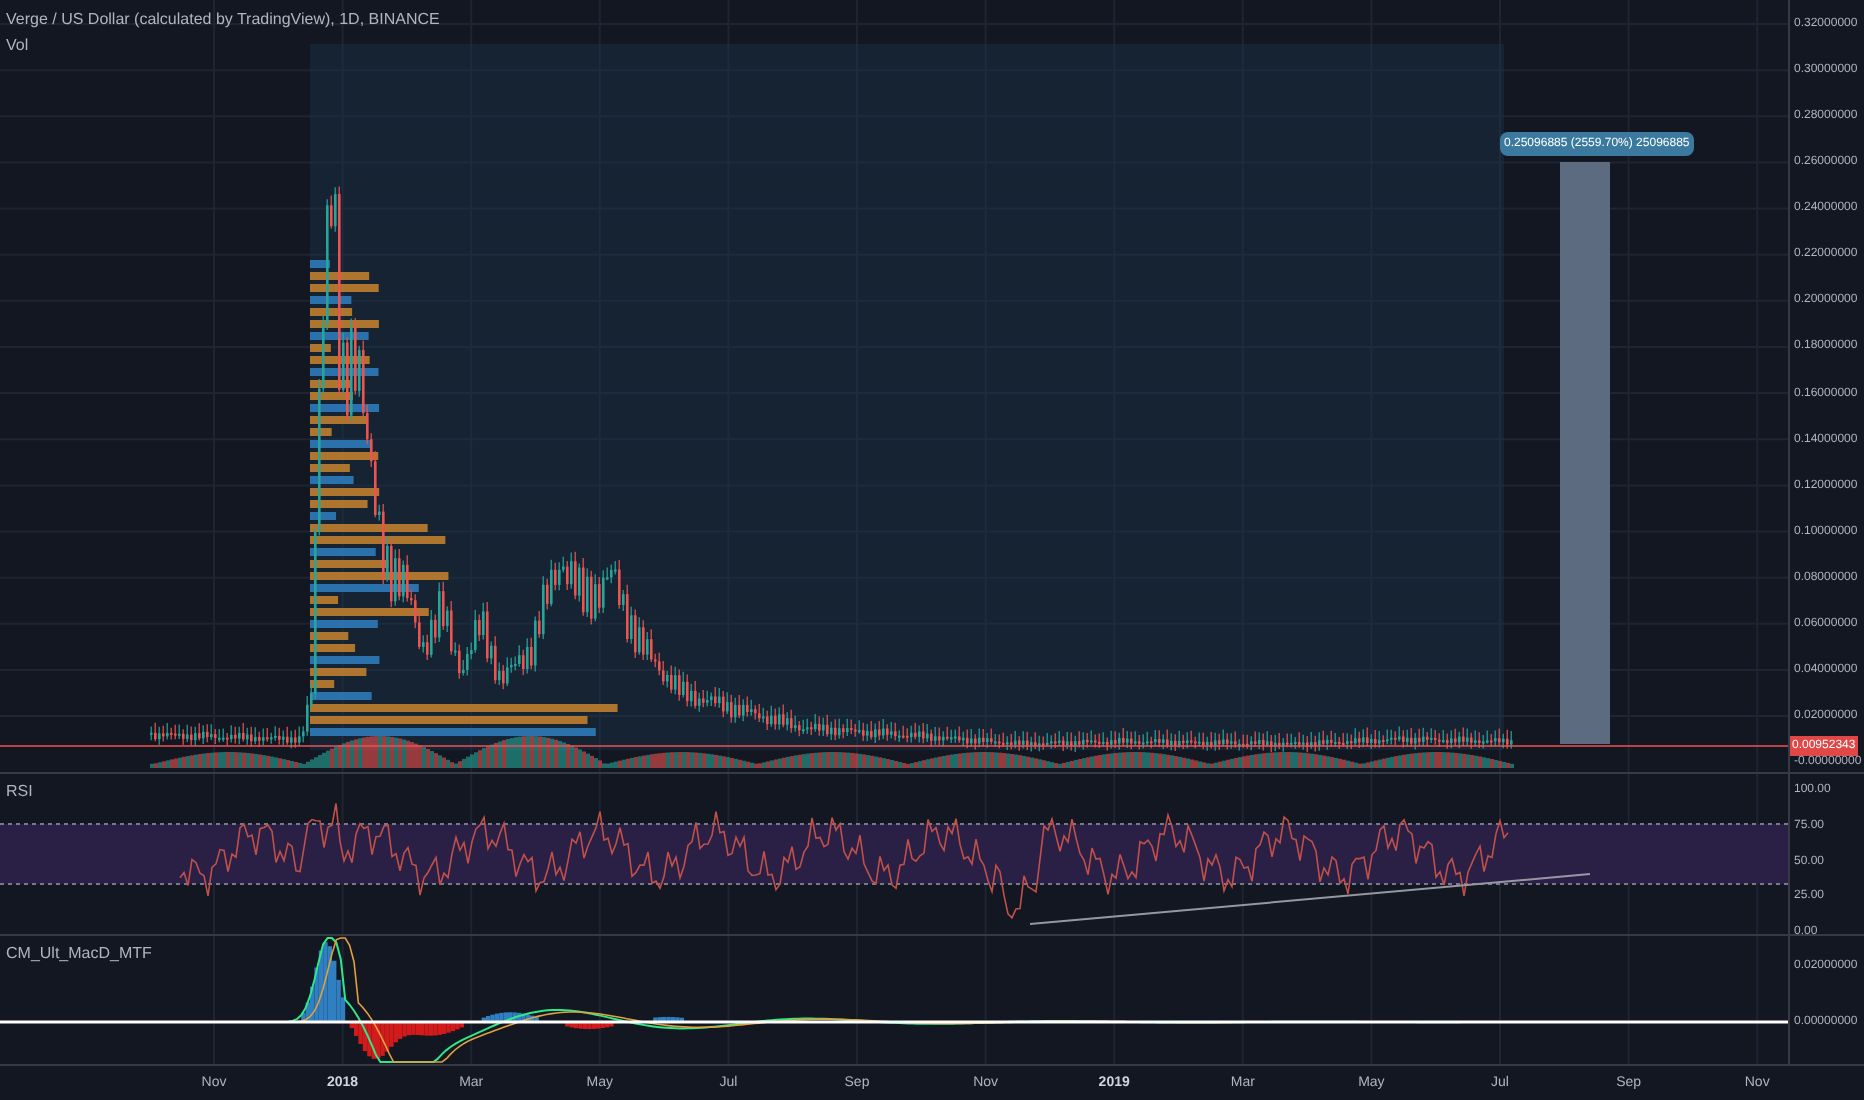  What do you see at coordinates (18, 46) in the screenshot?
I see `volume-label: Vol` at bounding box center [18, 46].